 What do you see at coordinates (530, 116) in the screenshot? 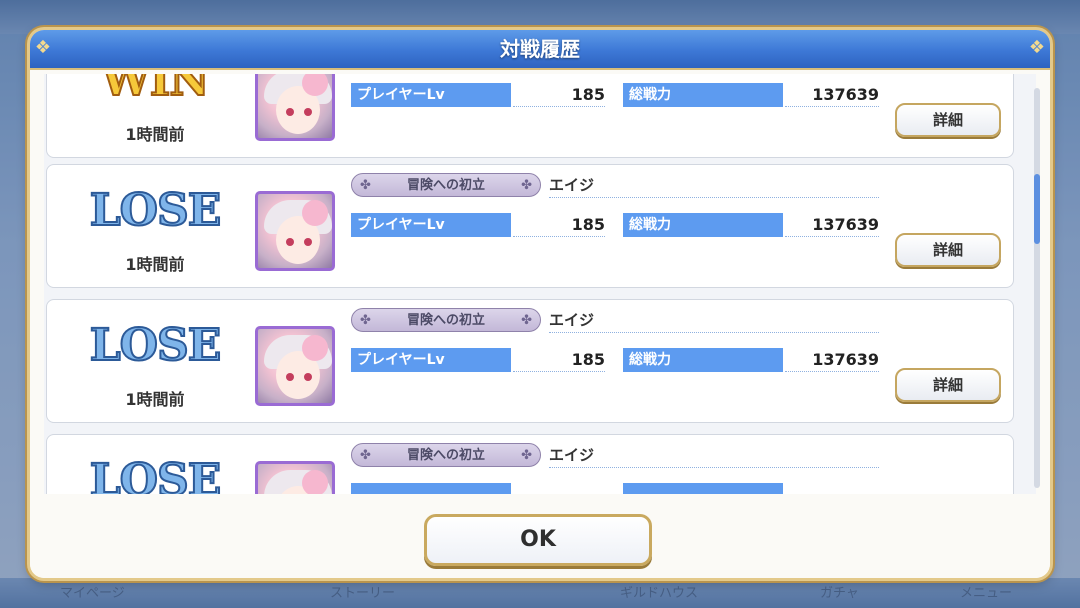
I see `match-card: WIN 1時間前 プレイヤーLv 185 総戦力 137639 詳細` at bounding box center [530, 116].